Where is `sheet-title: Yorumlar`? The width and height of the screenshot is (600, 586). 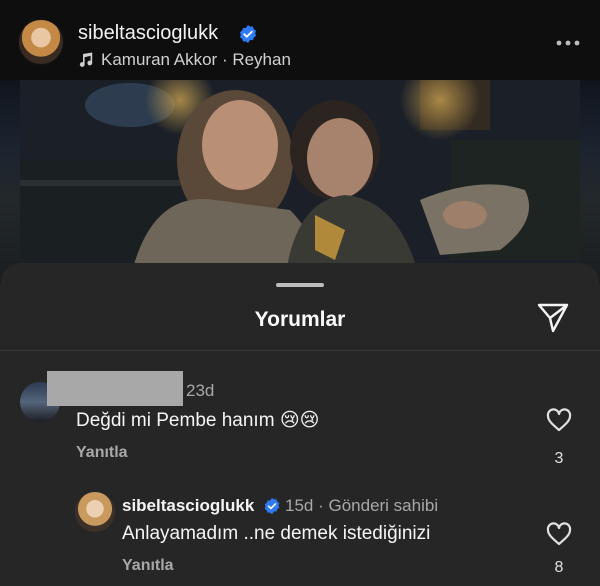 sheet-title: Yorumlar is located at coordinates (300, 319).